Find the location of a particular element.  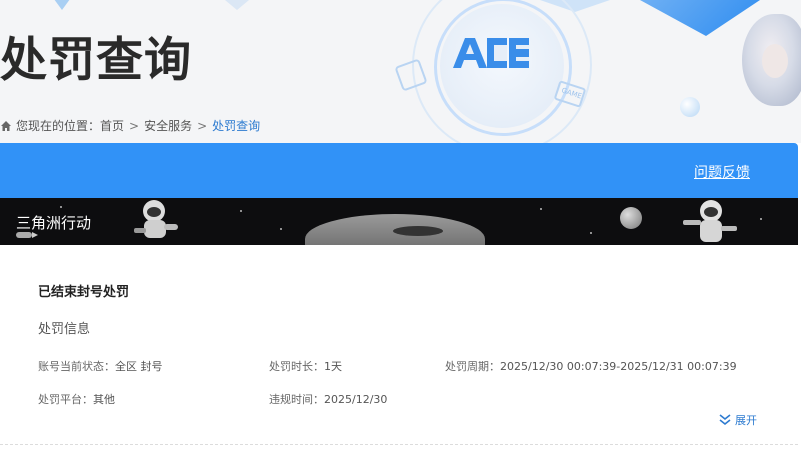

field-value: 全区 封号 is located at coordinates (139, 366).